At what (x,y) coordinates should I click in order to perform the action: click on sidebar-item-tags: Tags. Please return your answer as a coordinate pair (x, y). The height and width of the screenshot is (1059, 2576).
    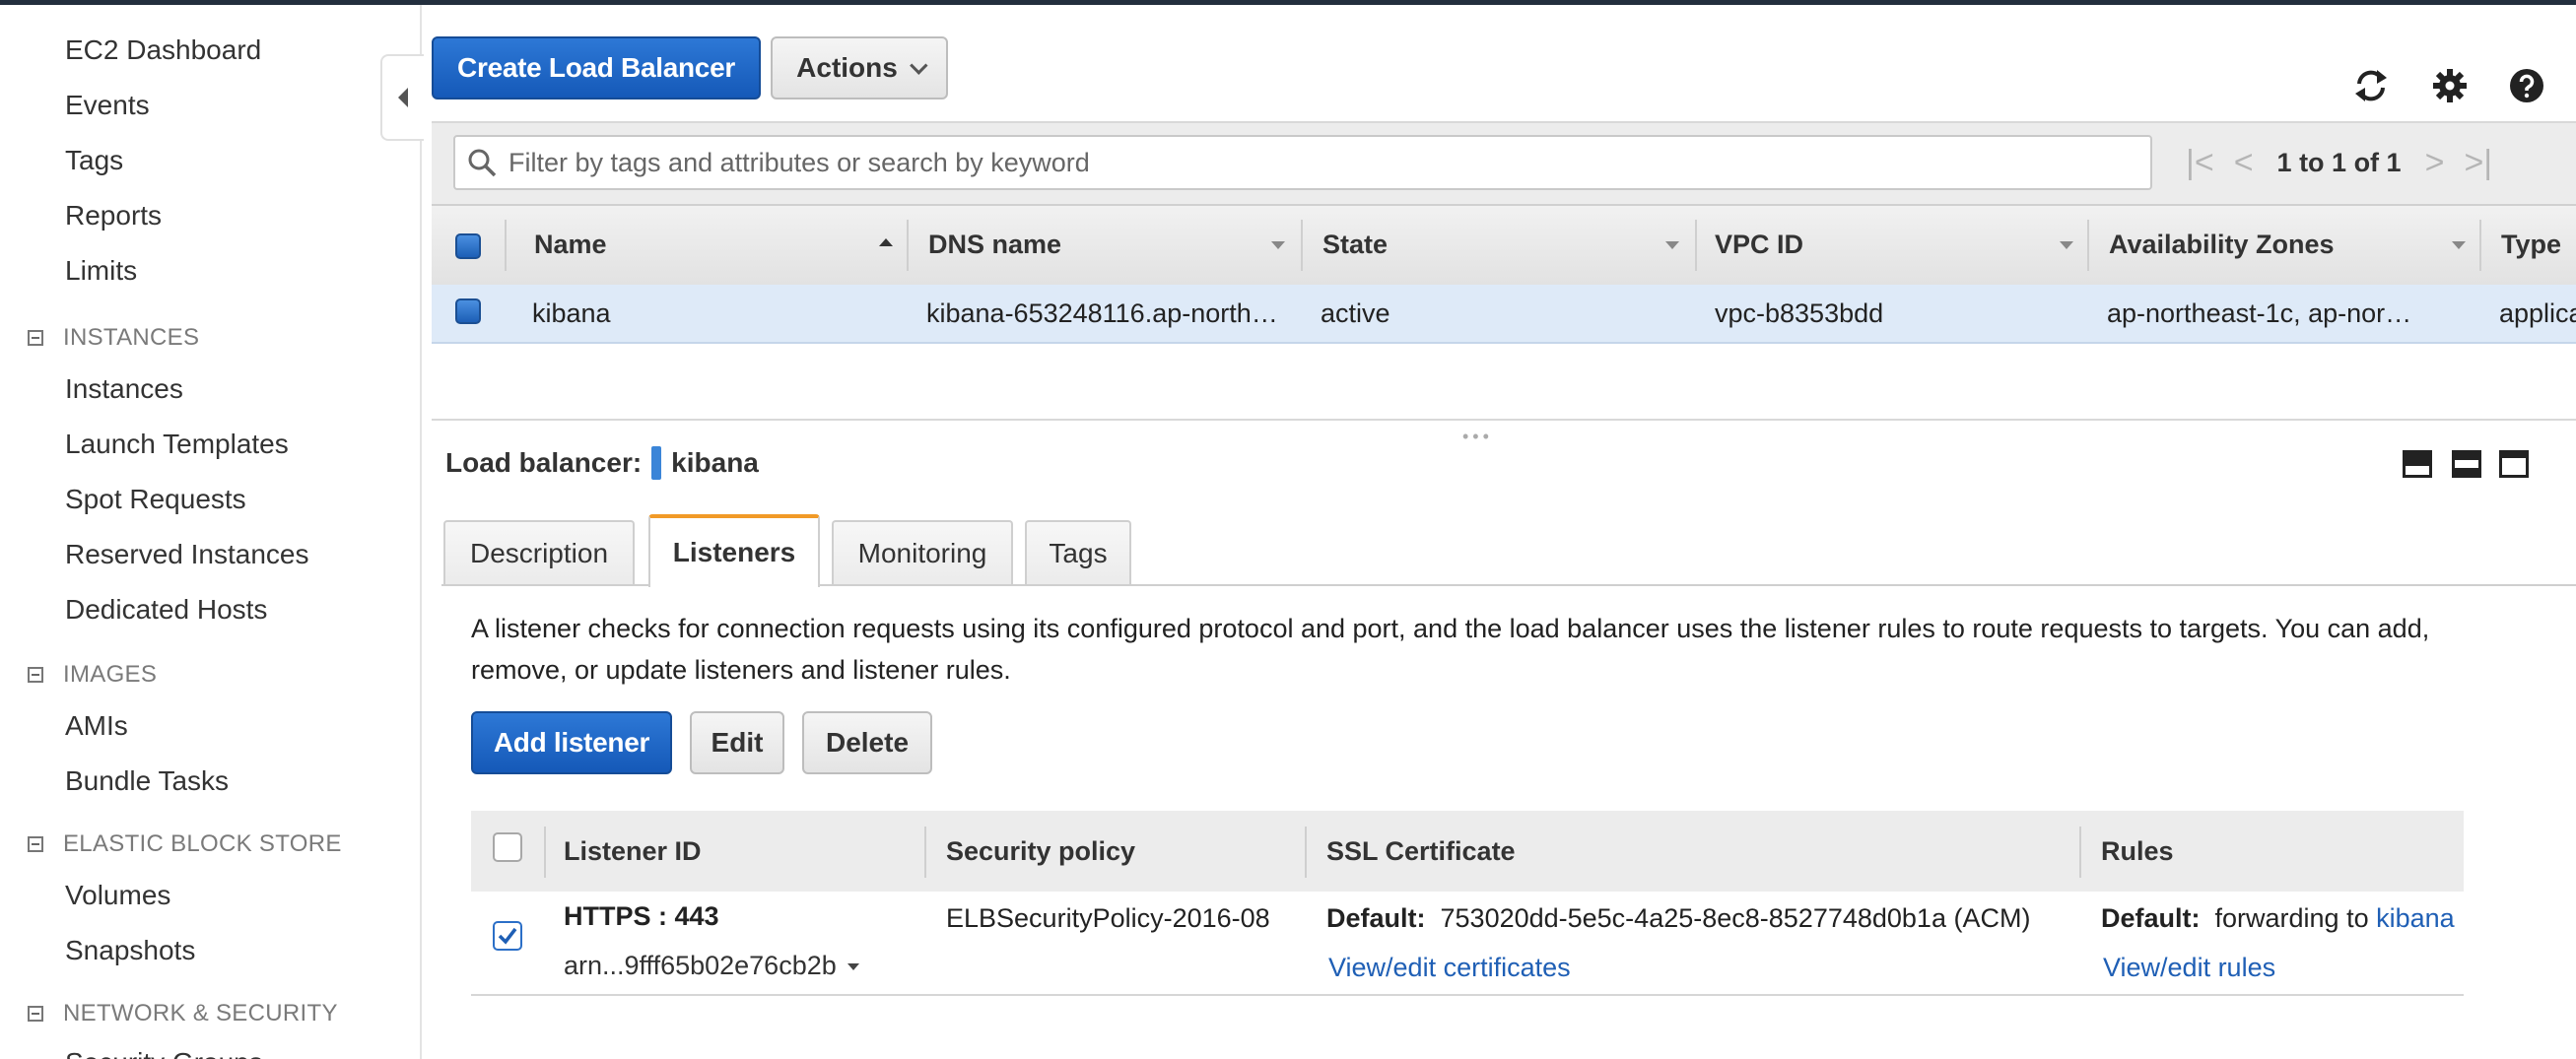
    Looking at the image, I should click on (94, 160).